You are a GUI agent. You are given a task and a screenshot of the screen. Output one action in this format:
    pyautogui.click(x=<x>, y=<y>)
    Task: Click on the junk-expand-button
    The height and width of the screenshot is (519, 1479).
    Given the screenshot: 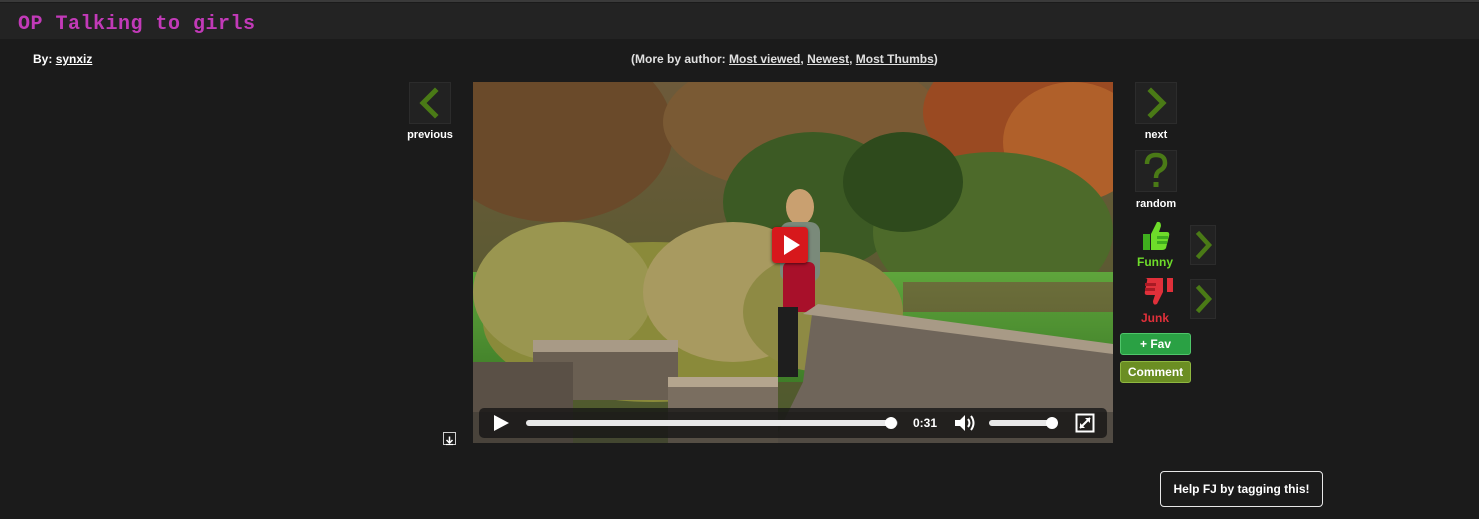 What is the action you would take?
    pyautogui.click(x=1203, y=299)
    